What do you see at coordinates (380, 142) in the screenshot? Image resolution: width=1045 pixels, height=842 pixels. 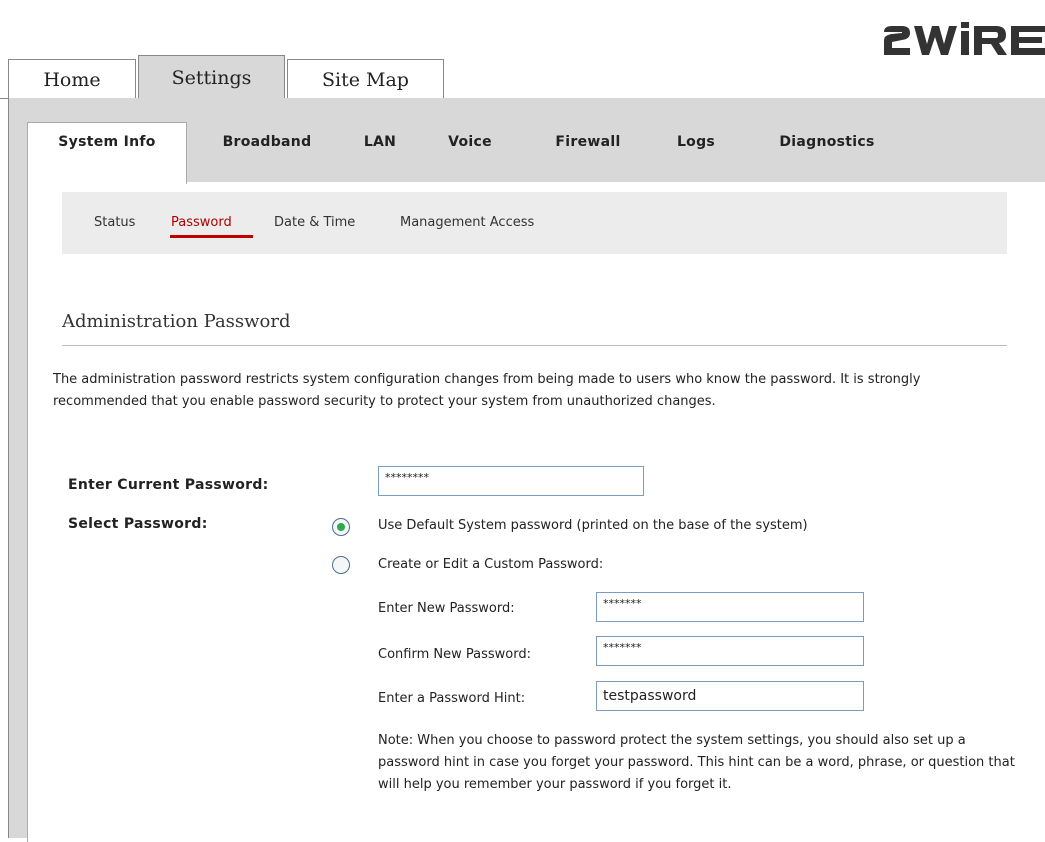 I see `subtab-lan: LAN` at bounding box center [380, 142].